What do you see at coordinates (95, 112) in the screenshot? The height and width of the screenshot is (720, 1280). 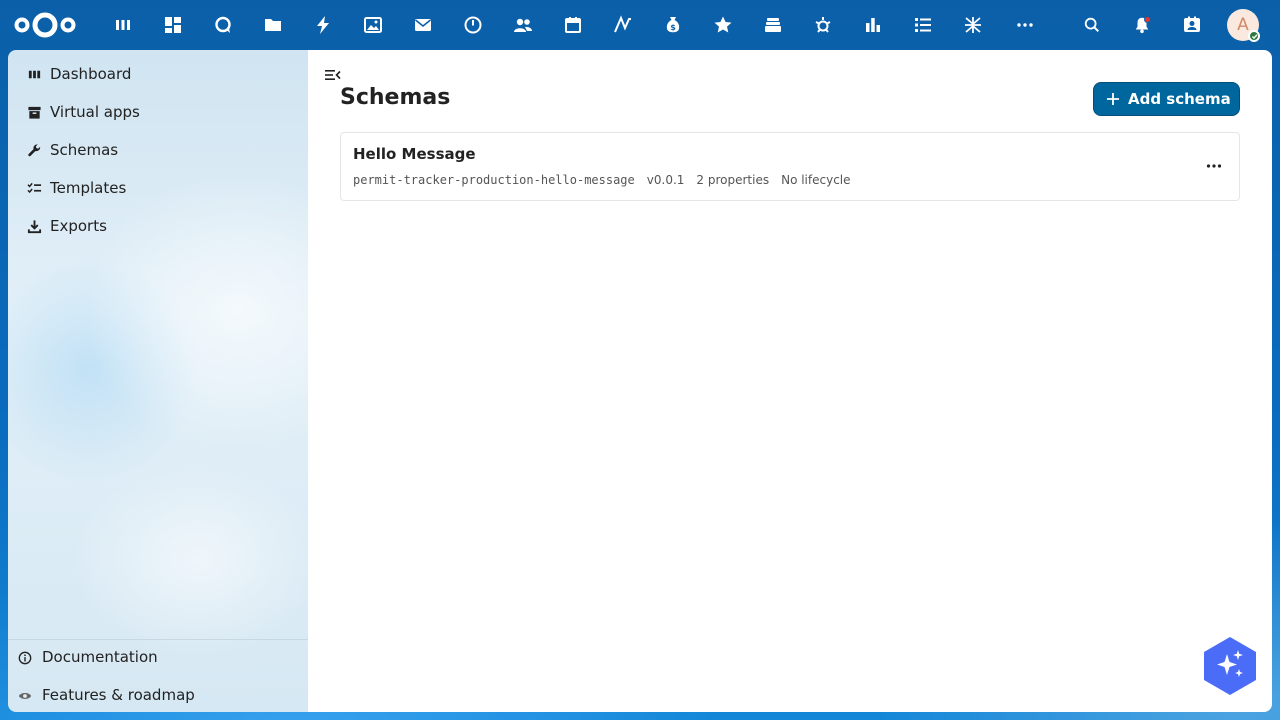 I see `sidebar-item-label: Virtual apps` at bounding box center [95, 112].